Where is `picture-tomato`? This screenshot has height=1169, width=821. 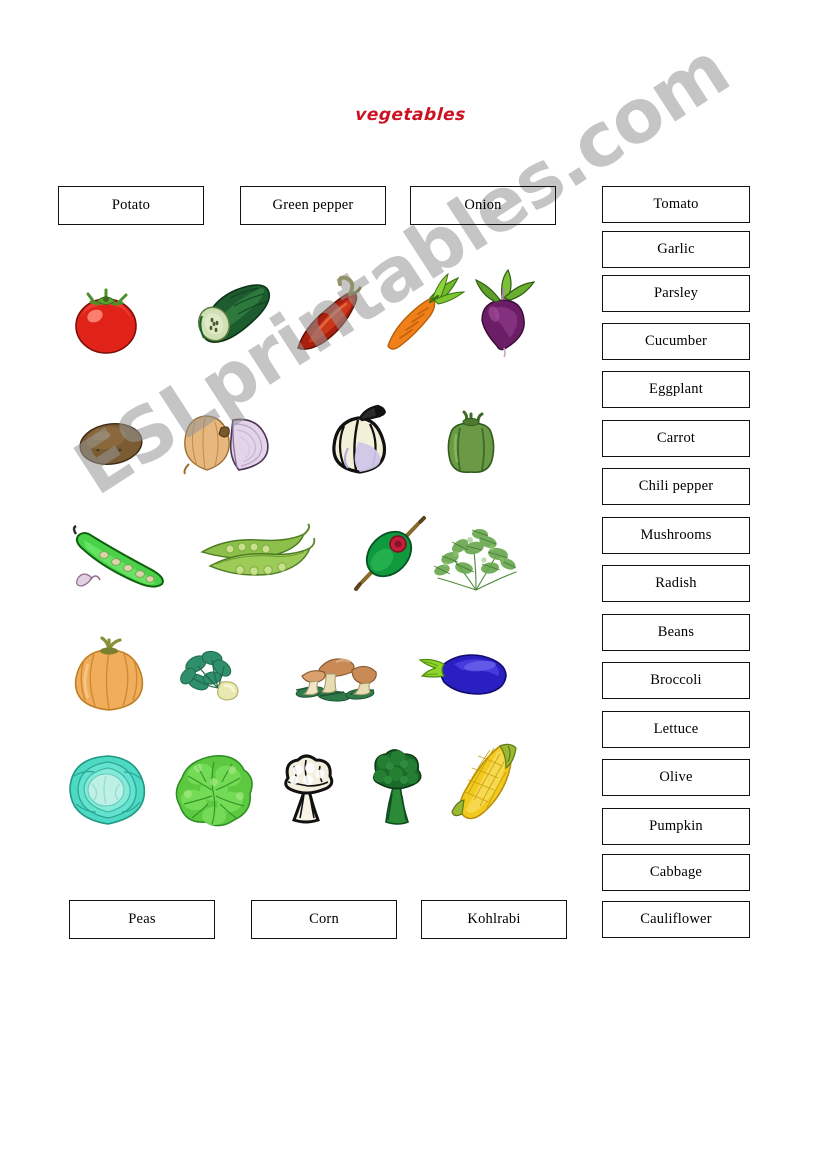 picture-tomato is located at coordinates (106, 318).